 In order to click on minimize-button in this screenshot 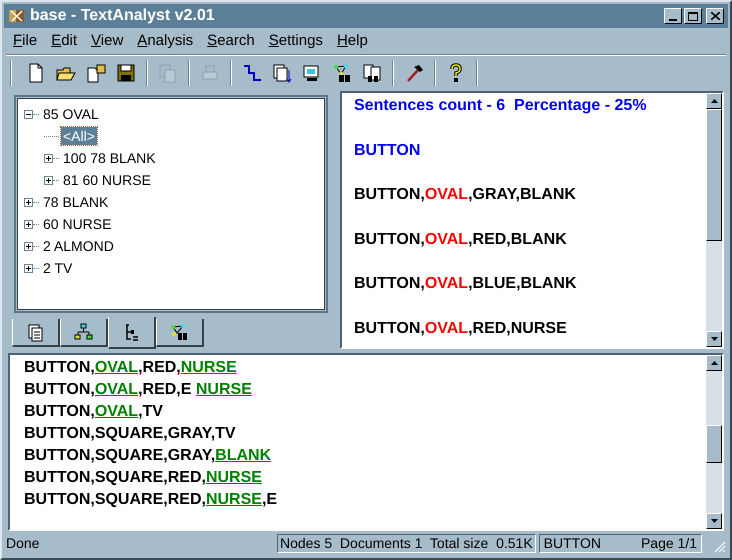, I will do `click(673, 16)`.